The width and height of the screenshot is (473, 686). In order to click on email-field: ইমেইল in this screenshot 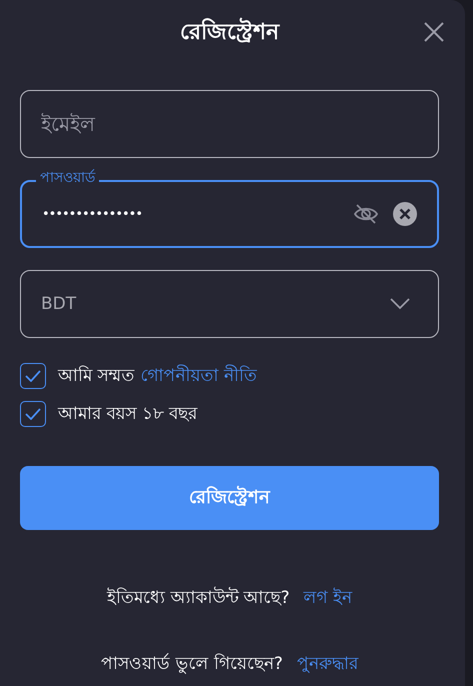, I will do `click(229, 124)`.